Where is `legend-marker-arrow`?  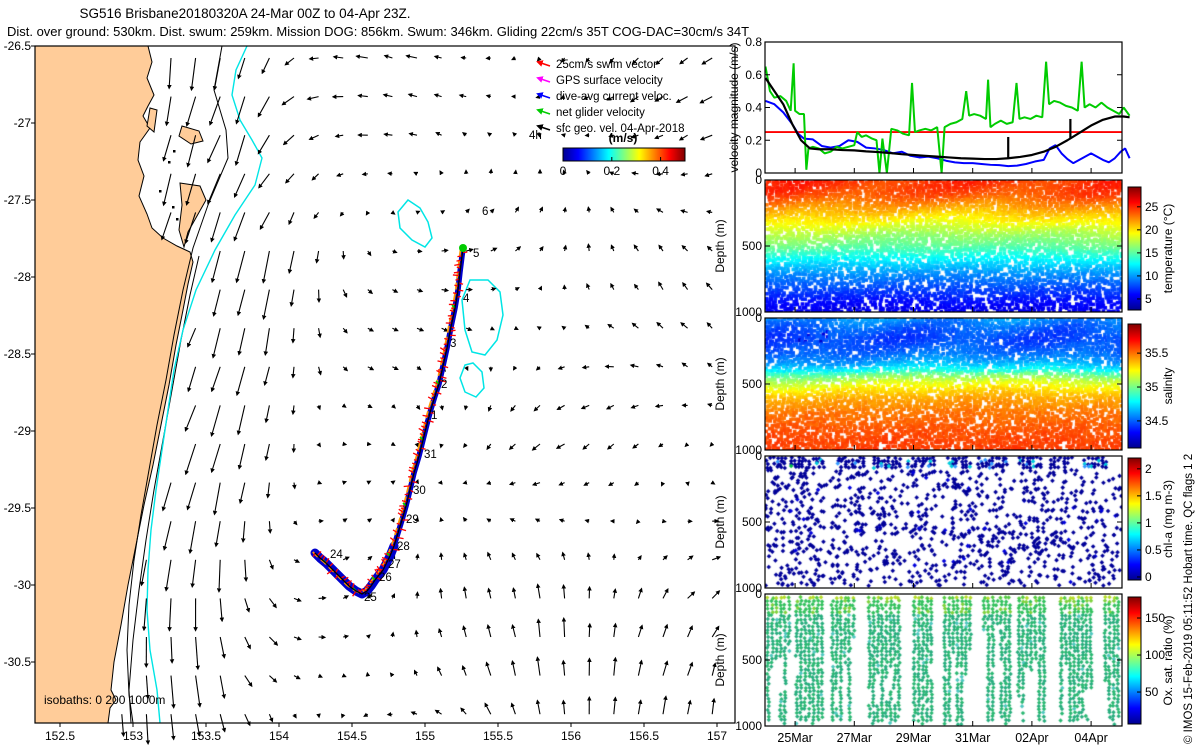
legend-marker-arrow is located at coordinates (543, 79).